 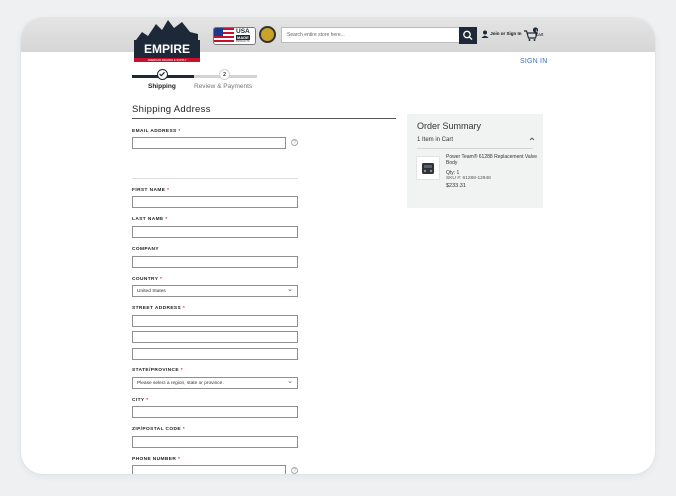 I want to click on summary-divider, so click(x=475, y=148).